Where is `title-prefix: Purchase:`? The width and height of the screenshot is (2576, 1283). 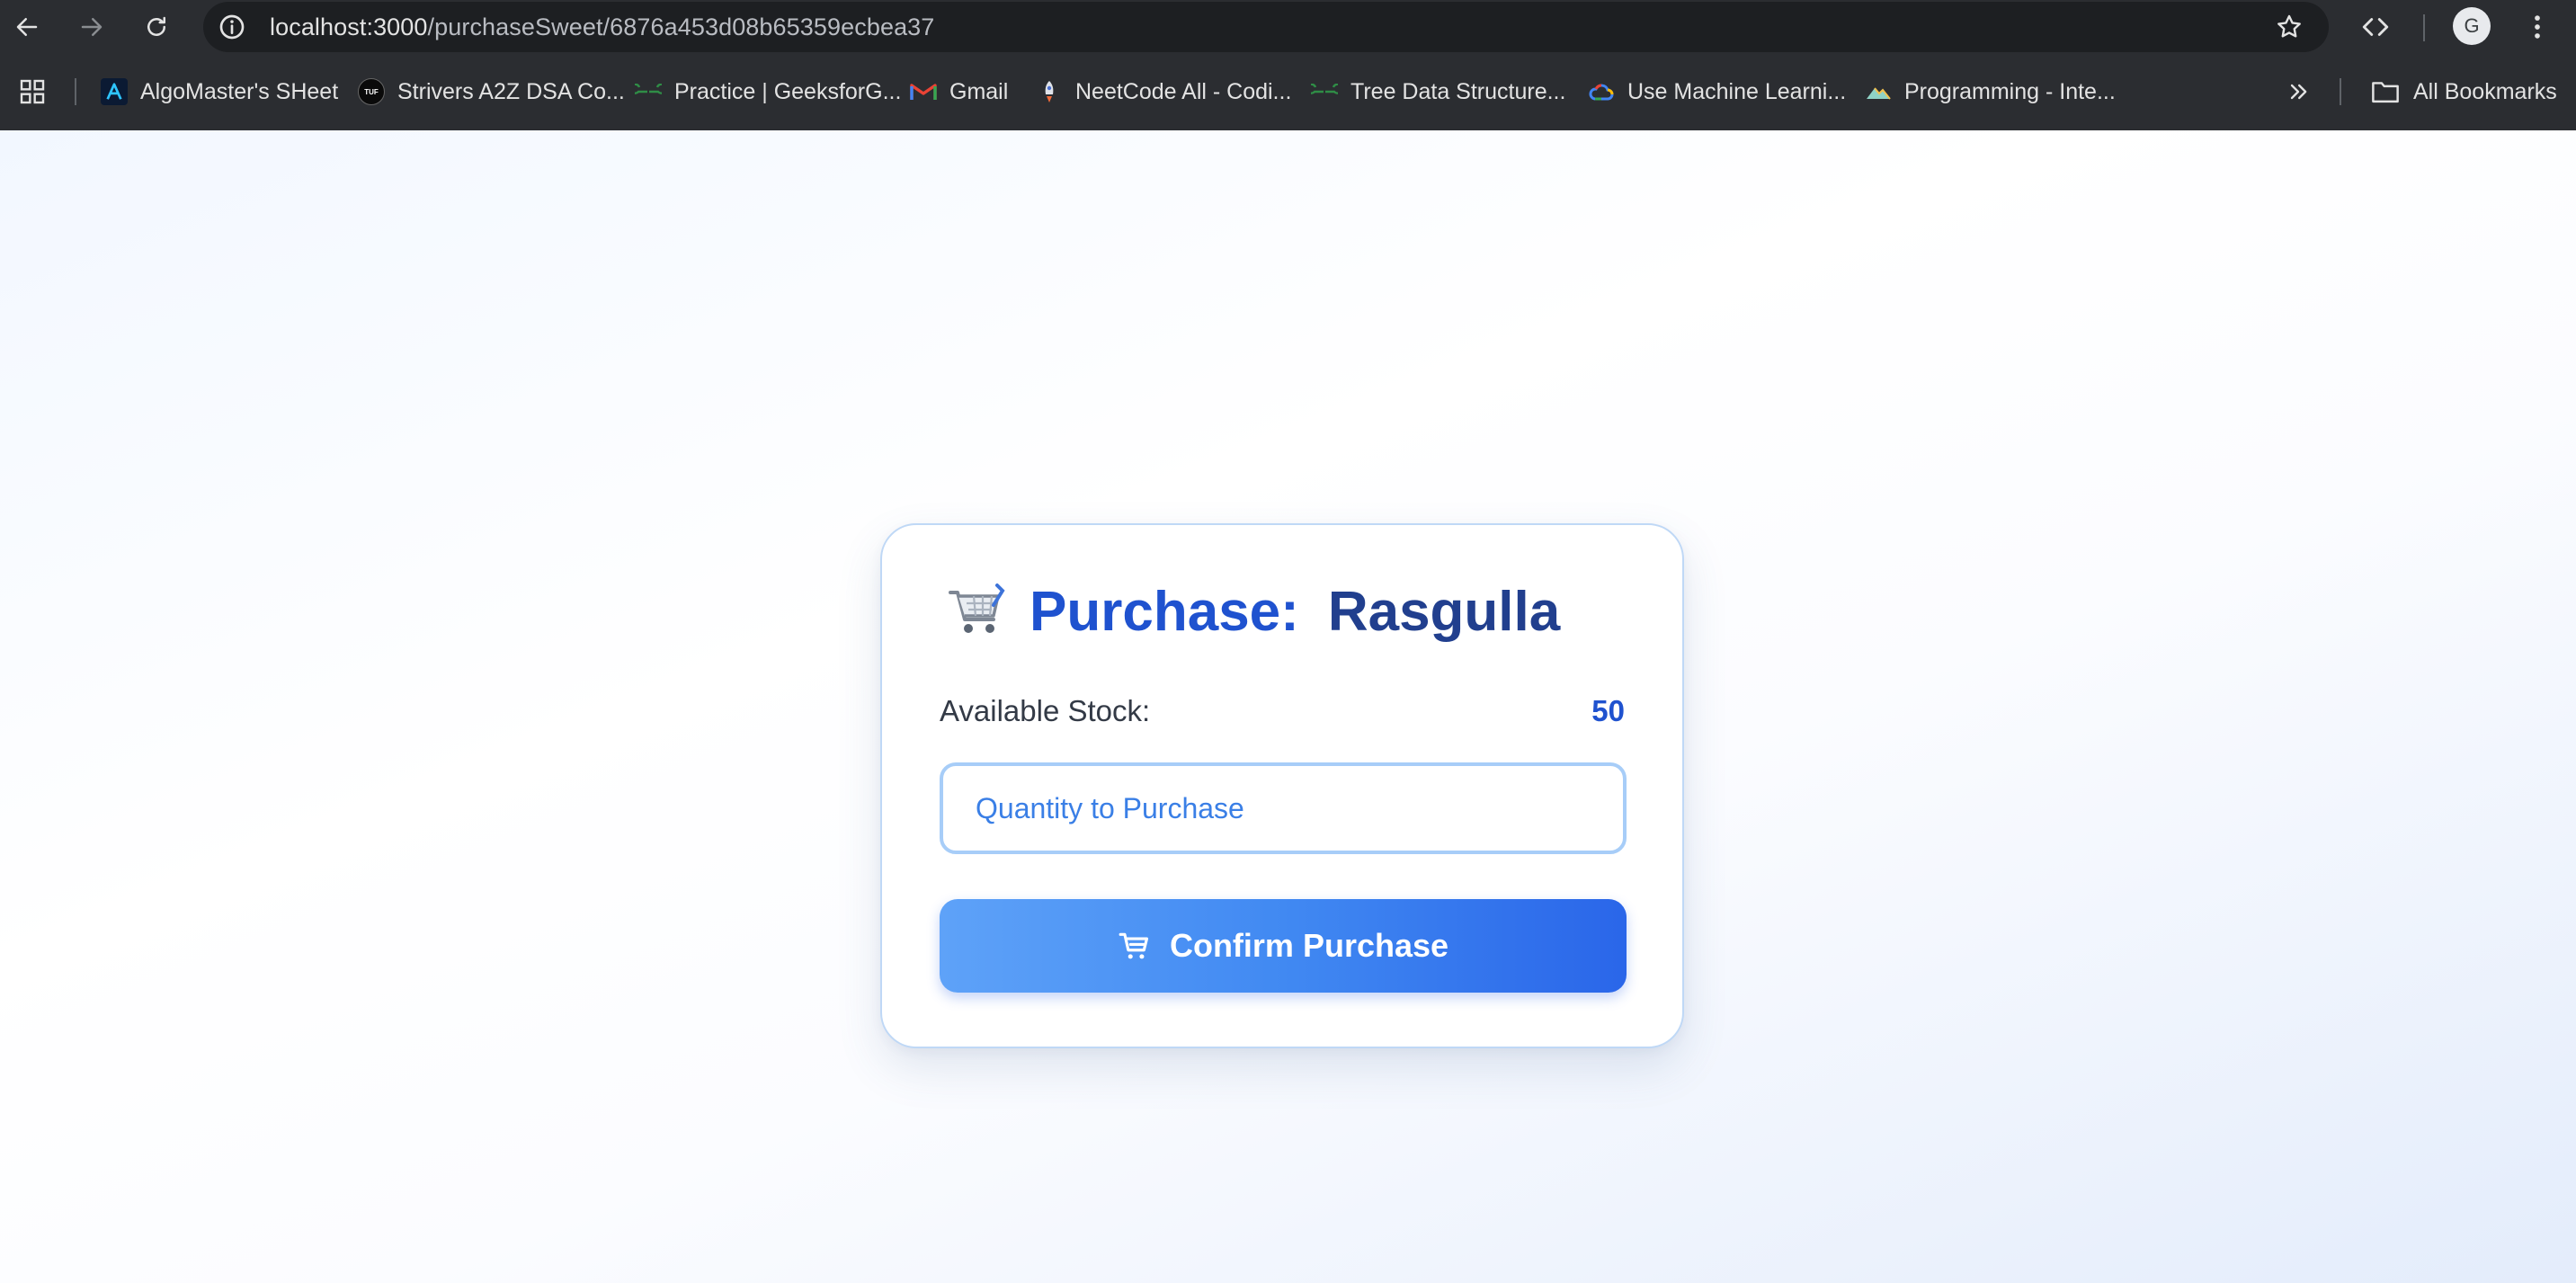
title-prefix: Purchase: is located at coordinates (1165, 611).